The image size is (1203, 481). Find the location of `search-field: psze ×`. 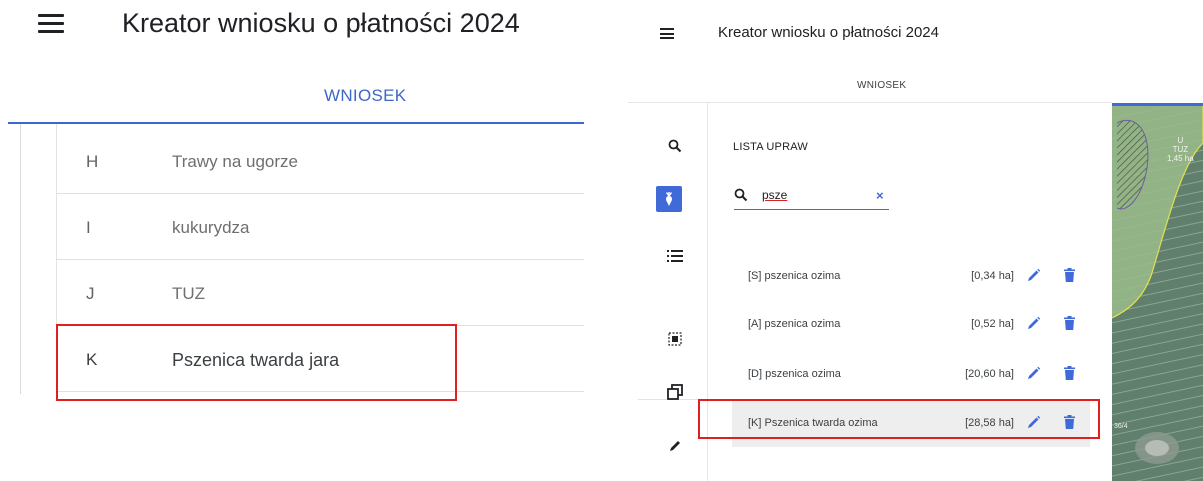

search-field: psze × is located at coordinates (811, 197).